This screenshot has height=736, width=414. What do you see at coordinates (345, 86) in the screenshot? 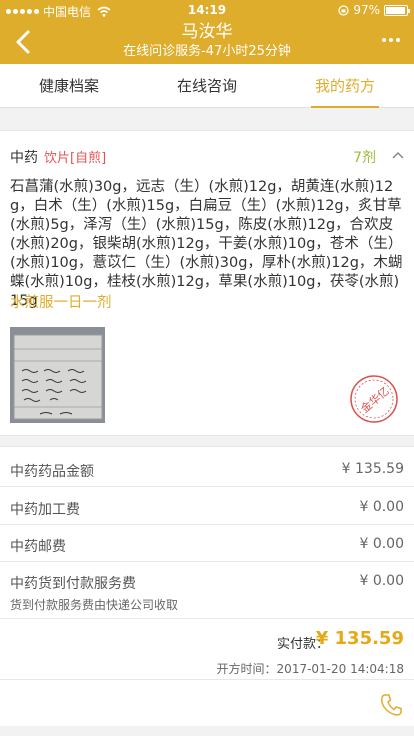
I see `tab-my-prescriptions: 我的药方` at bounding box center [345, 86].